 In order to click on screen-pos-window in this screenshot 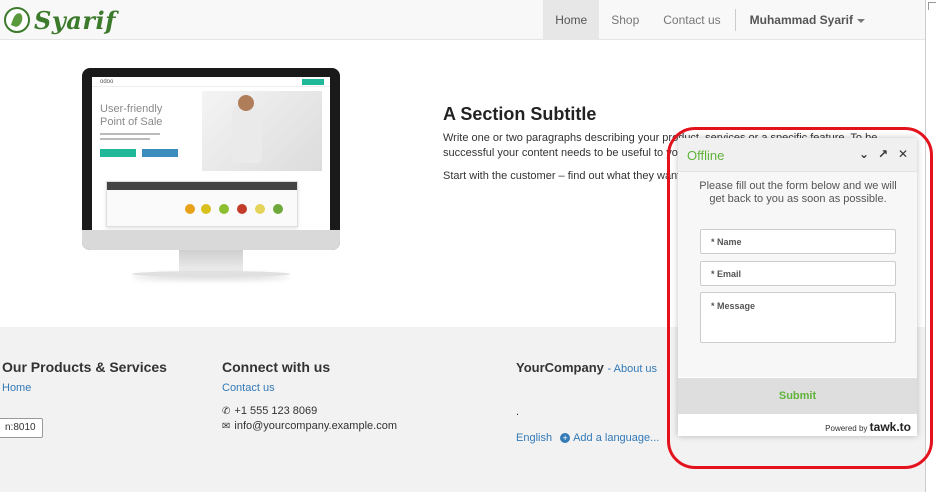, I will do `click(202, 204)`.